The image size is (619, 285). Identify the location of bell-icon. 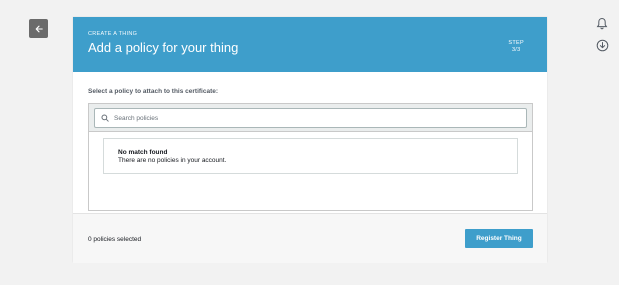
(602, 23).